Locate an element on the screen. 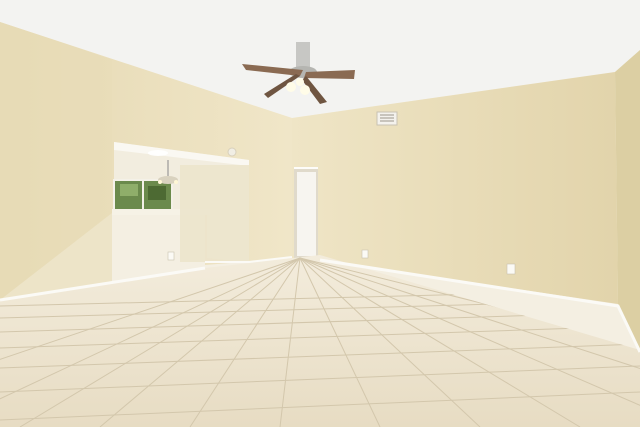 This screenshot has height=427, width=640. hvac-vent is located at coordinates (387, 118).